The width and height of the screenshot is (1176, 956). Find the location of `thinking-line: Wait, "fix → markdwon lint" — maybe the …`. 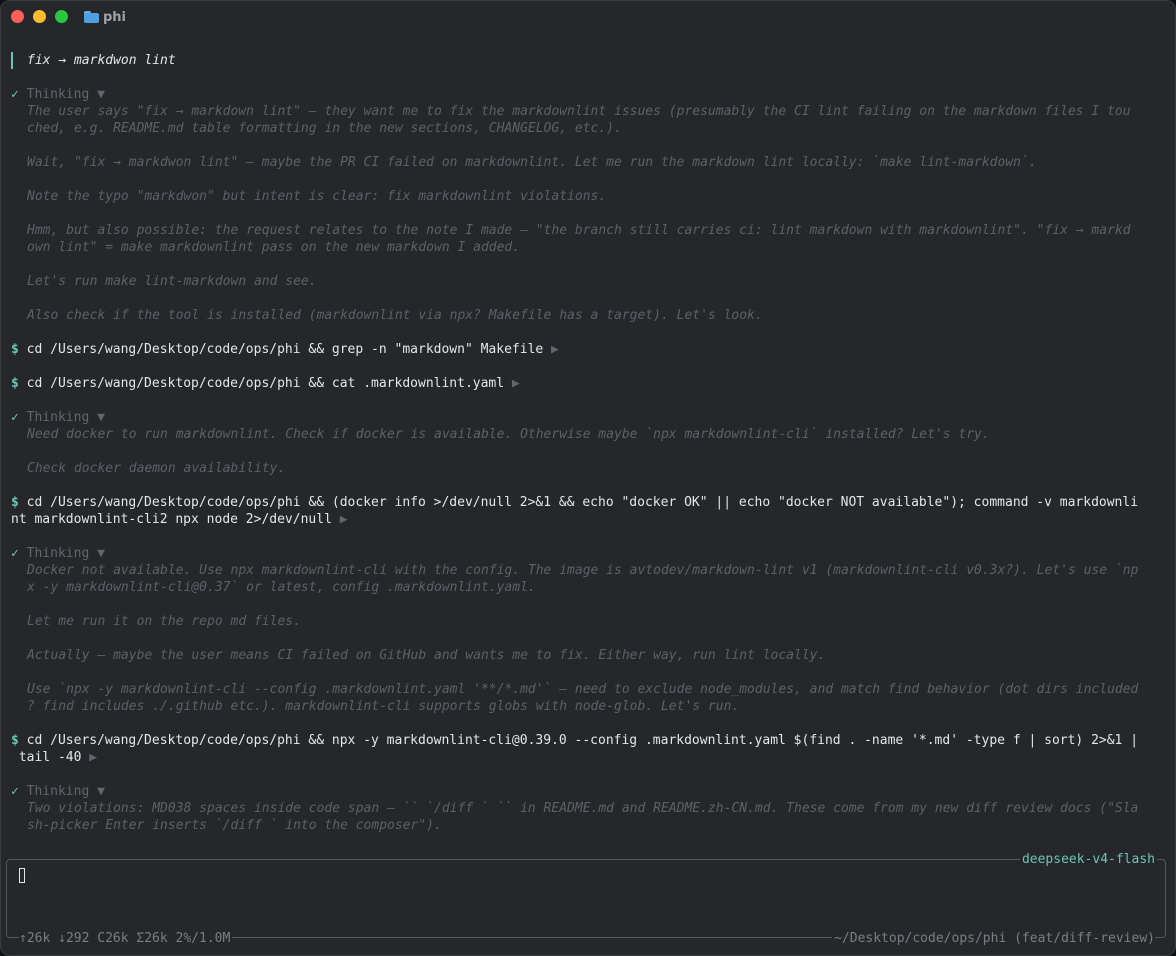

thinking-line: Wait, "fix → markdwon lint" — maybe the … is located at coordinates (532, 162).